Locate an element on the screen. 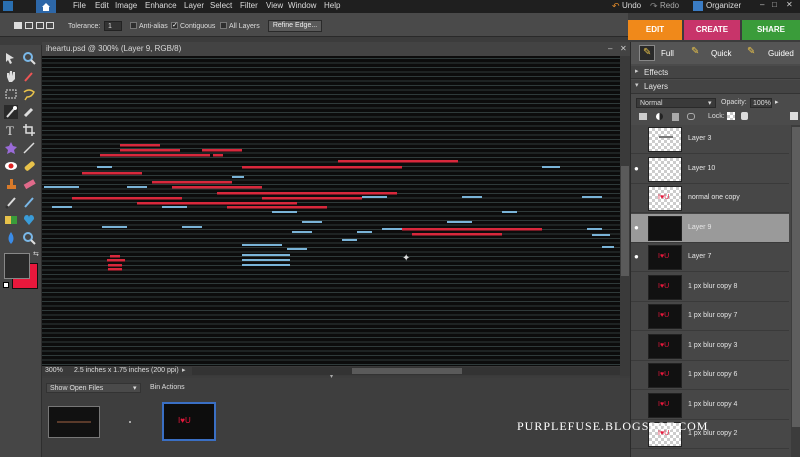 The height and width of the screenshot is (457, 800). hand-tool-icon is located at coordinates (11, 76).